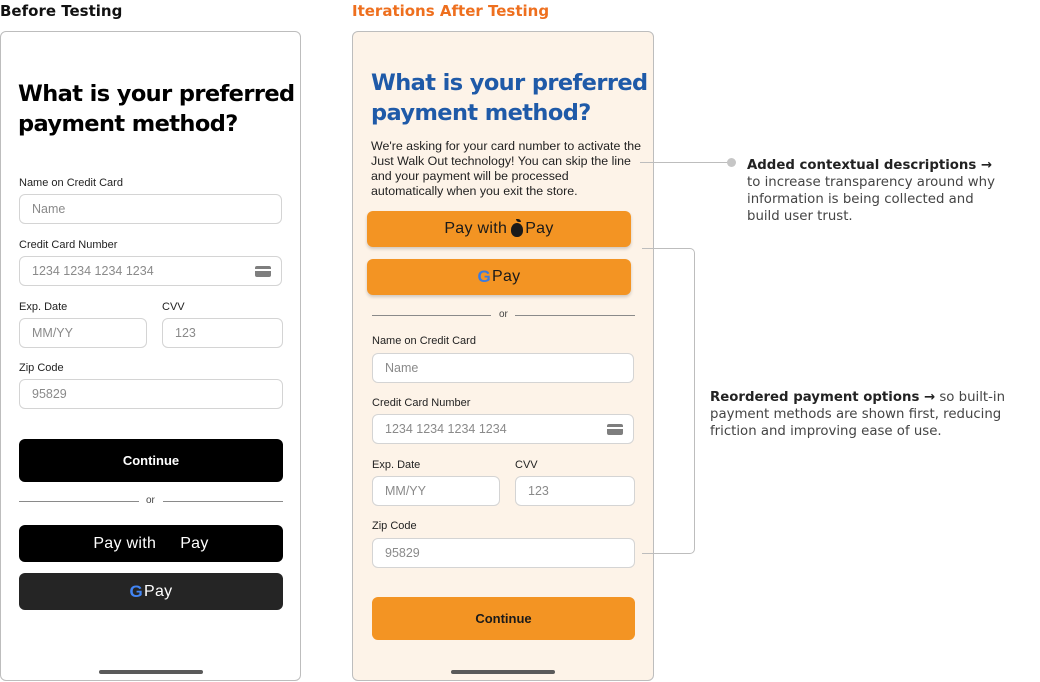  Describe the element at coordinates (731, 162) in the screenshot. I see `annotation-dot` at that location.